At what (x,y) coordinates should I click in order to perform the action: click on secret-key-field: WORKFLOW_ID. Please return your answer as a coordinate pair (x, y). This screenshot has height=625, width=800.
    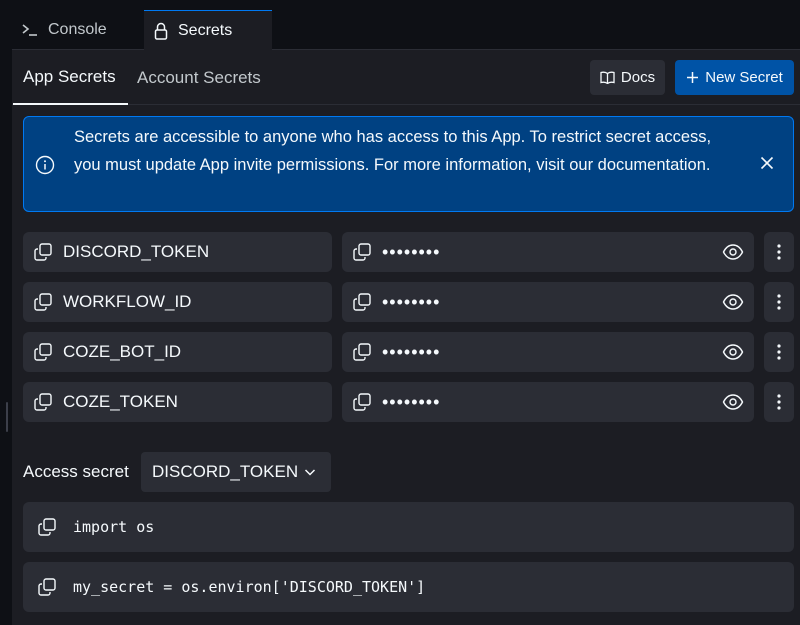
    Looking at the image, I should click on (177, 302).